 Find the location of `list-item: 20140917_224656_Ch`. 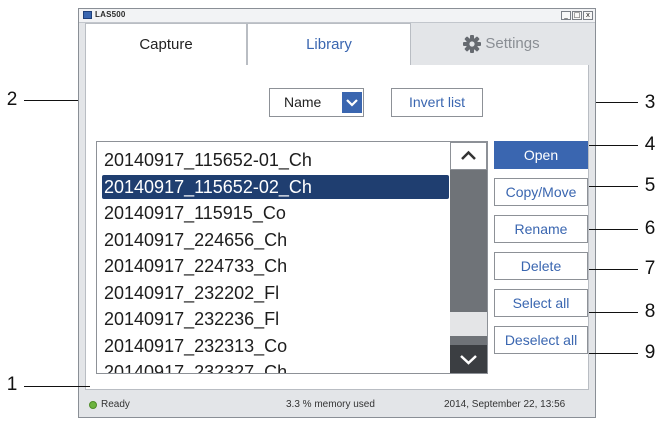

list-item: 20140917_224656_Ch is located at coordinates (275, 240).